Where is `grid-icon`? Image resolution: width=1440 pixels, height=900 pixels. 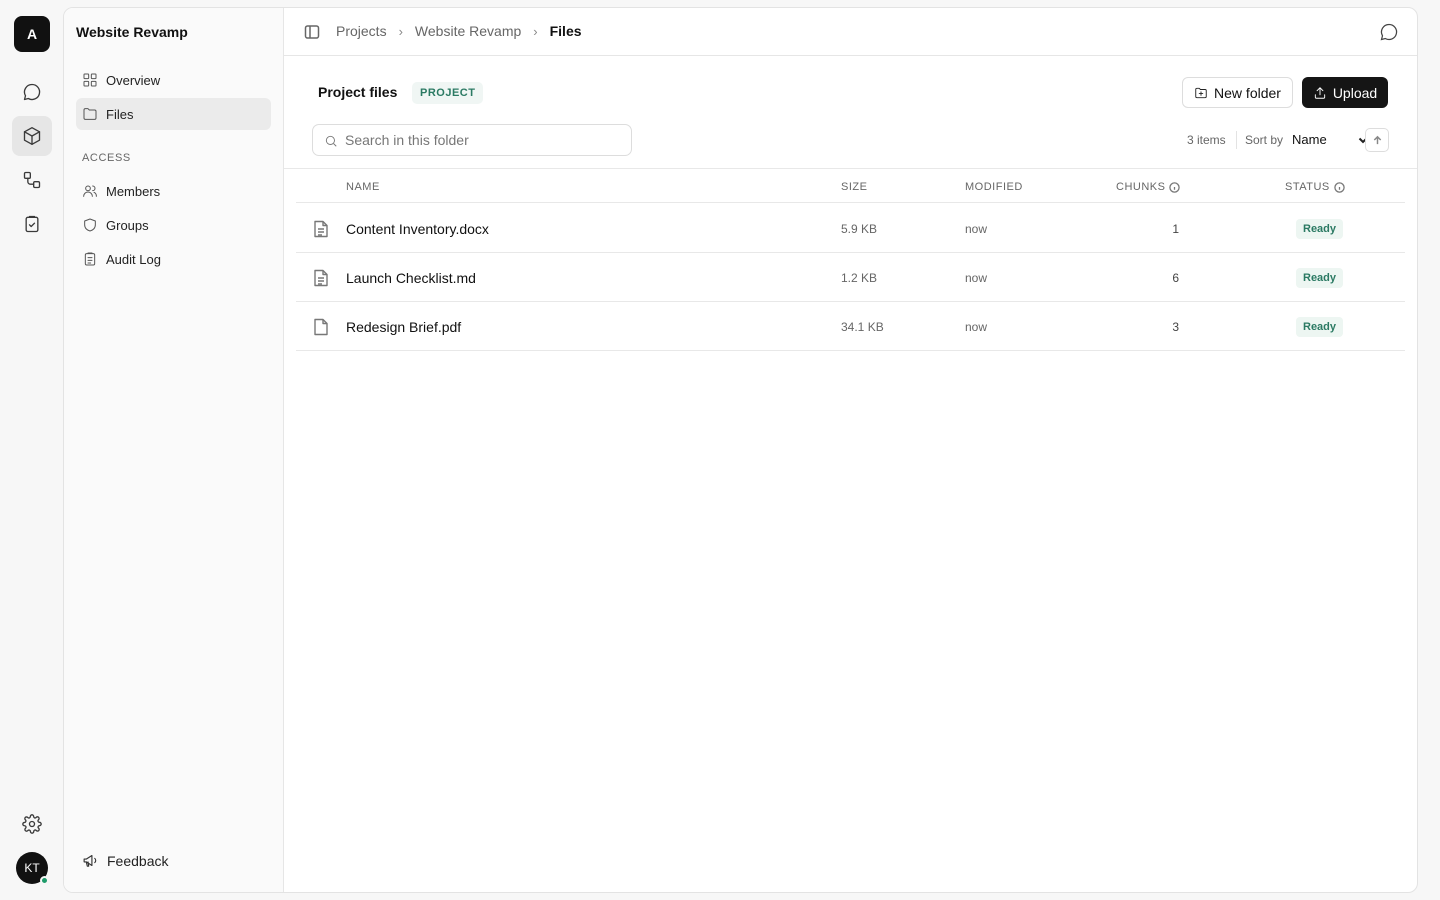 grid-icon is located at coordinates (90, 80).